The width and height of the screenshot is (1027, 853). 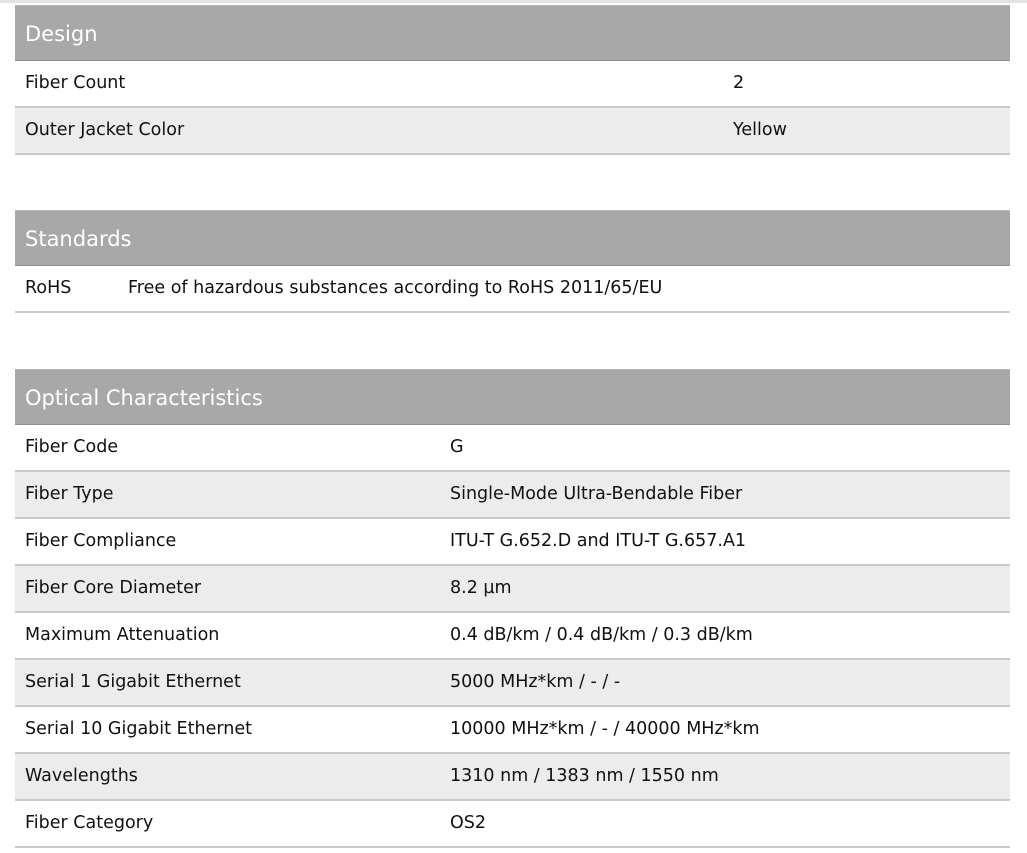 What do you see at coordinates (457, 447) in the screenshot?
I see `row-value: G` at bounding box center [457, 447].